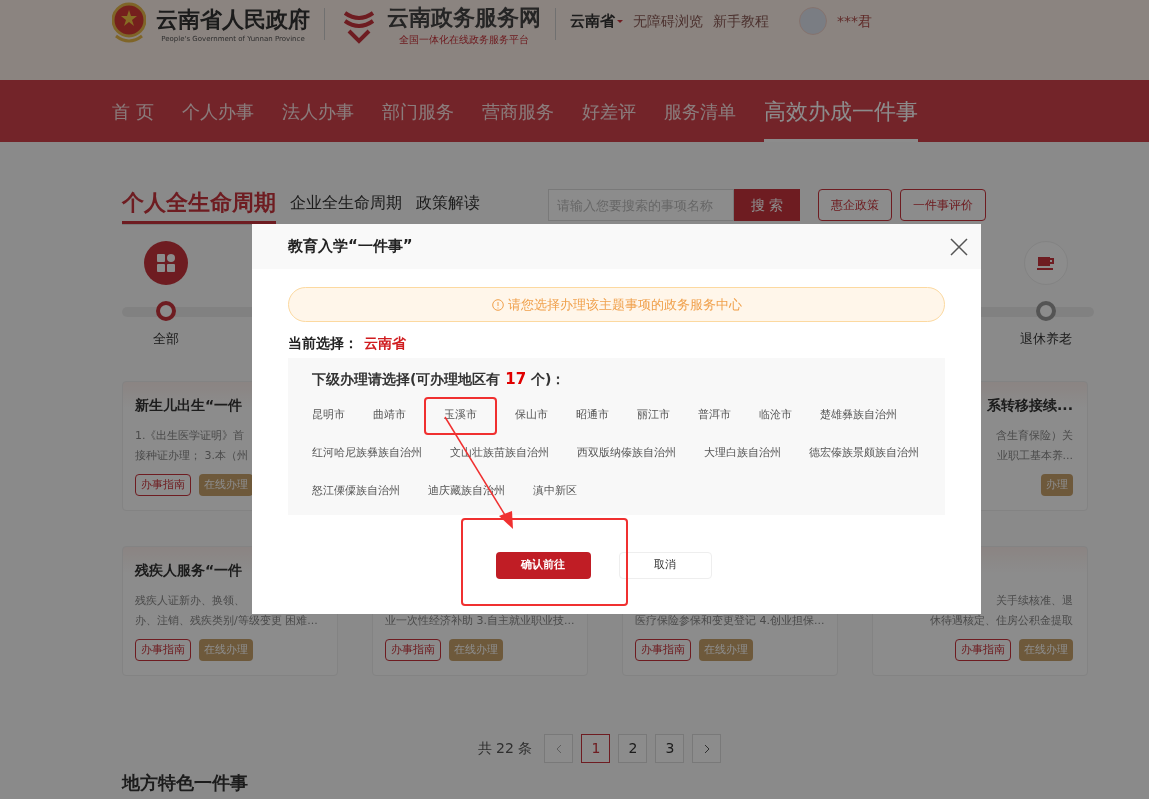 Image resolution: width=1149 pixels, height=799 pixels. I want to click on region-option: 楚雄彝族自治州, so click(858, 415).